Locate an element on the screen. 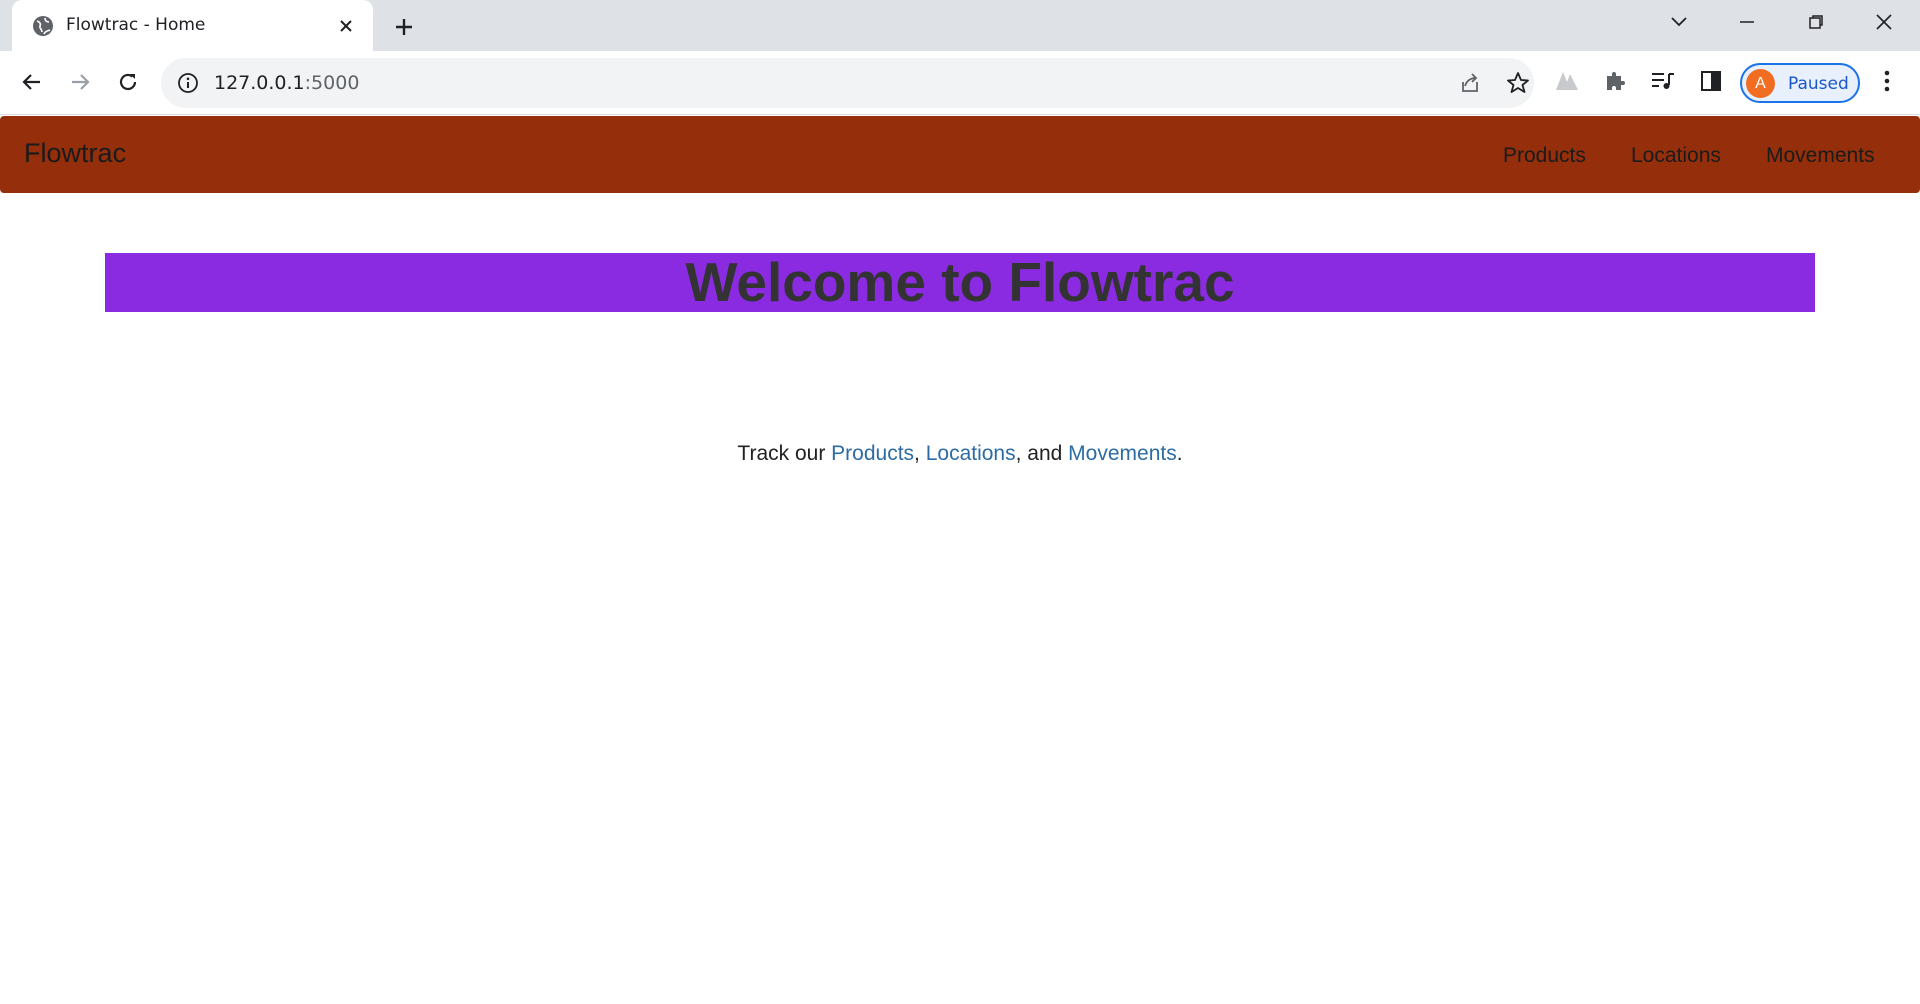 The width and height of the screenshot is (1920, 1004). reload-icon is located at coordinates (128, 82).